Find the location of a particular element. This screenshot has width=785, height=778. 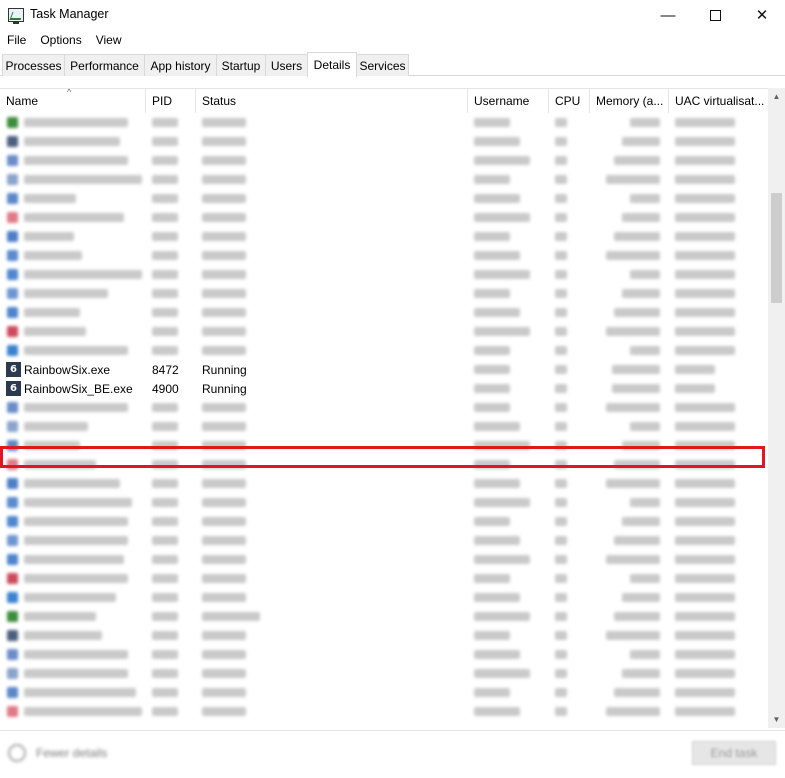

minimize-icon: — is located at coordinates (668, 15).